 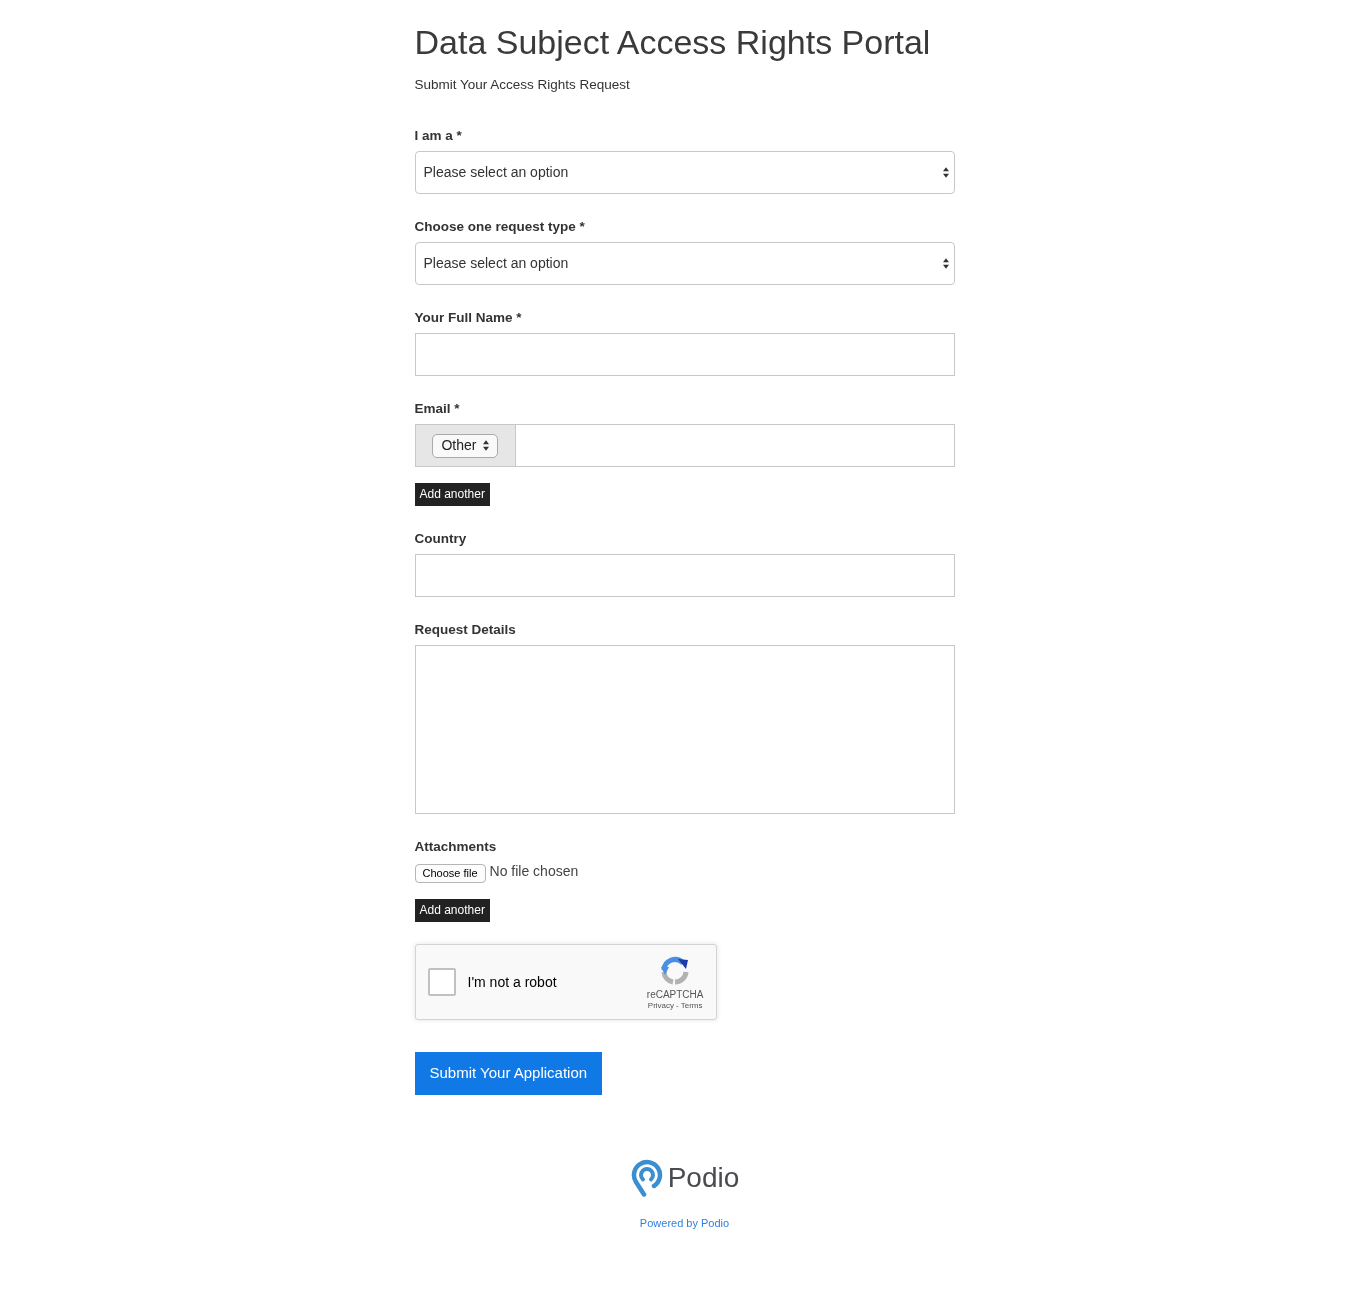 I want to click on captcha-brand-text: reCAPTCHA, so click(x=675, y=995).